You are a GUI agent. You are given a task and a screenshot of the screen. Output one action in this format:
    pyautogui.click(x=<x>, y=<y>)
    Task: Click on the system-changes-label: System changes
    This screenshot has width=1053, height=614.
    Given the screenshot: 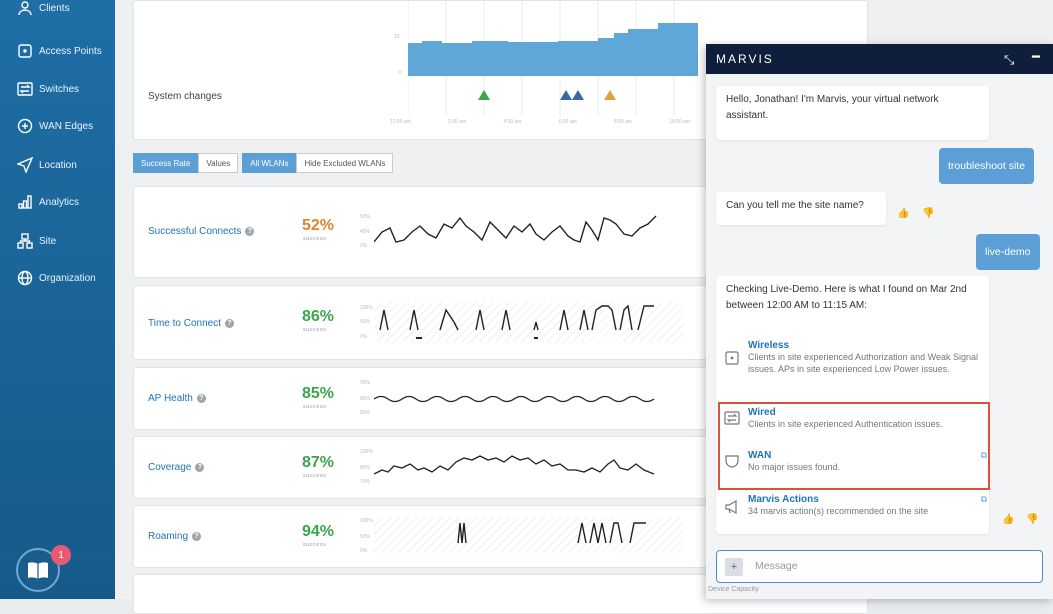 What is the action you would take?
    pyautogui.click(x=185, y=96)
    